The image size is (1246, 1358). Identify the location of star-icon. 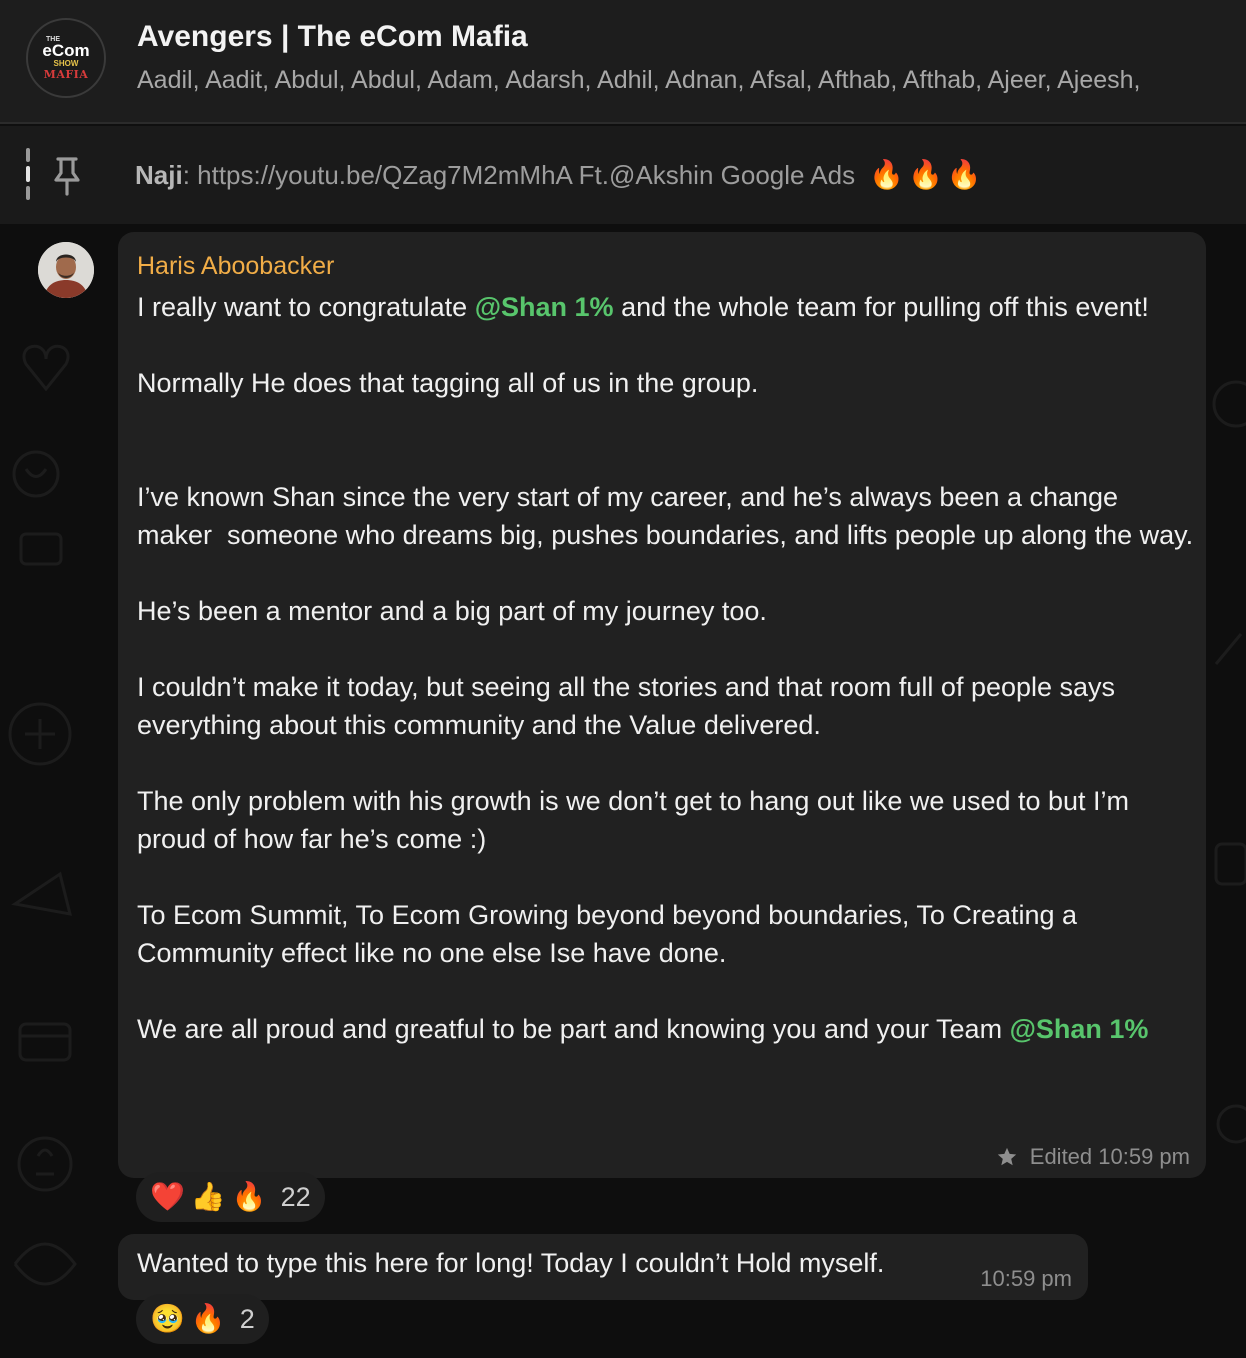
(1006, 1156).